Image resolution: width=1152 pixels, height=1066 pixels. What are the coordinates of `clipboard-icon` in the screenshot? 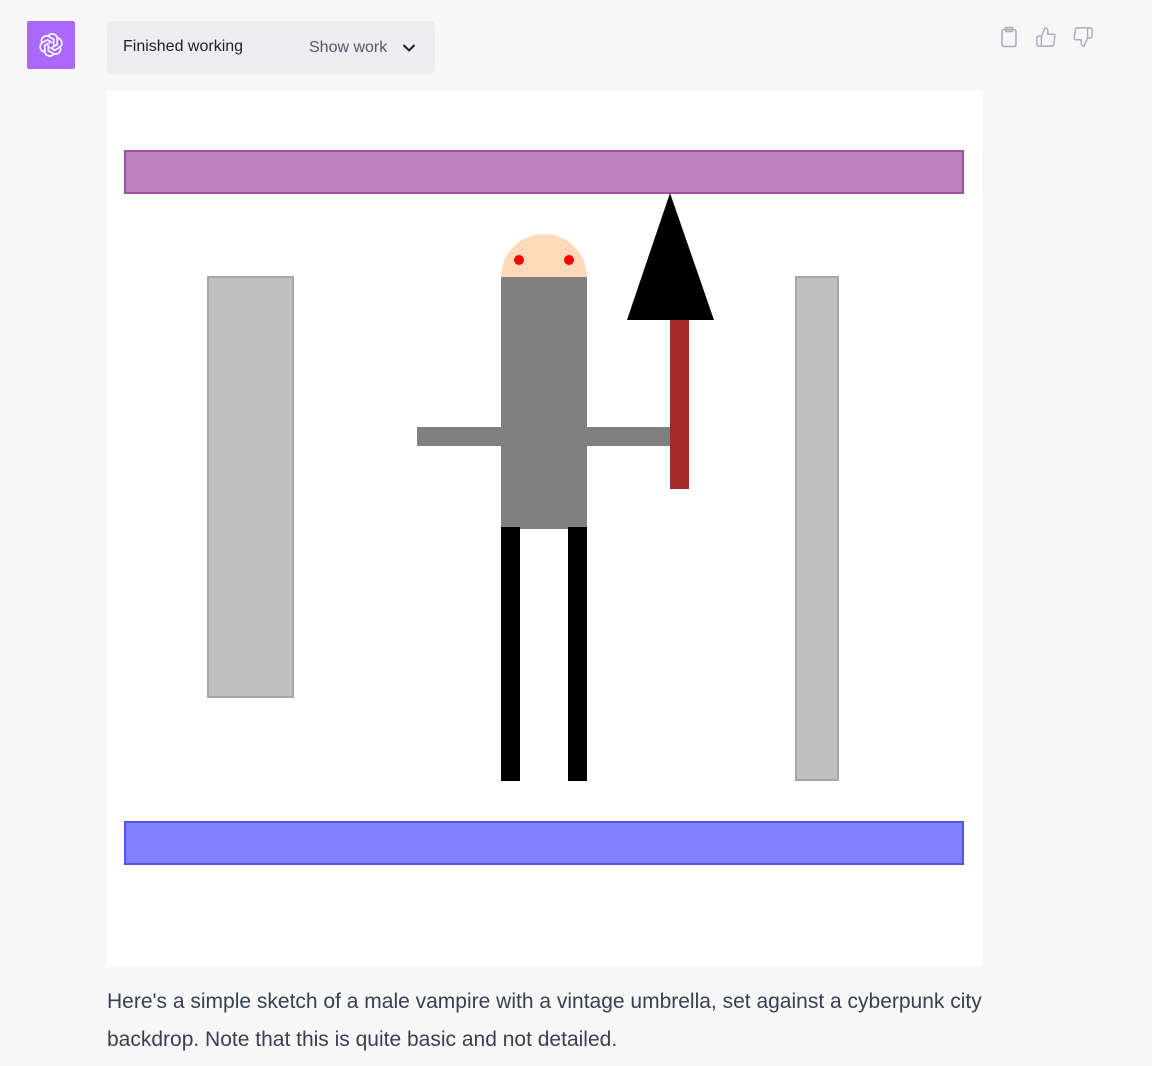 It's located at (1009, 37).